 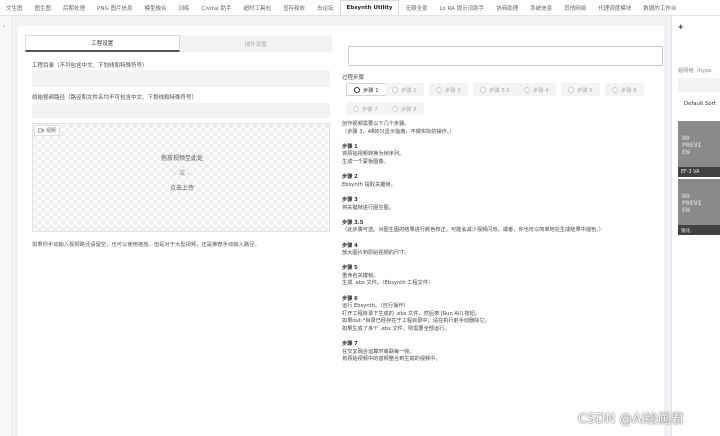 I want to click on step-radio-4: 步骤 3.5, so click(x=495, y=89).